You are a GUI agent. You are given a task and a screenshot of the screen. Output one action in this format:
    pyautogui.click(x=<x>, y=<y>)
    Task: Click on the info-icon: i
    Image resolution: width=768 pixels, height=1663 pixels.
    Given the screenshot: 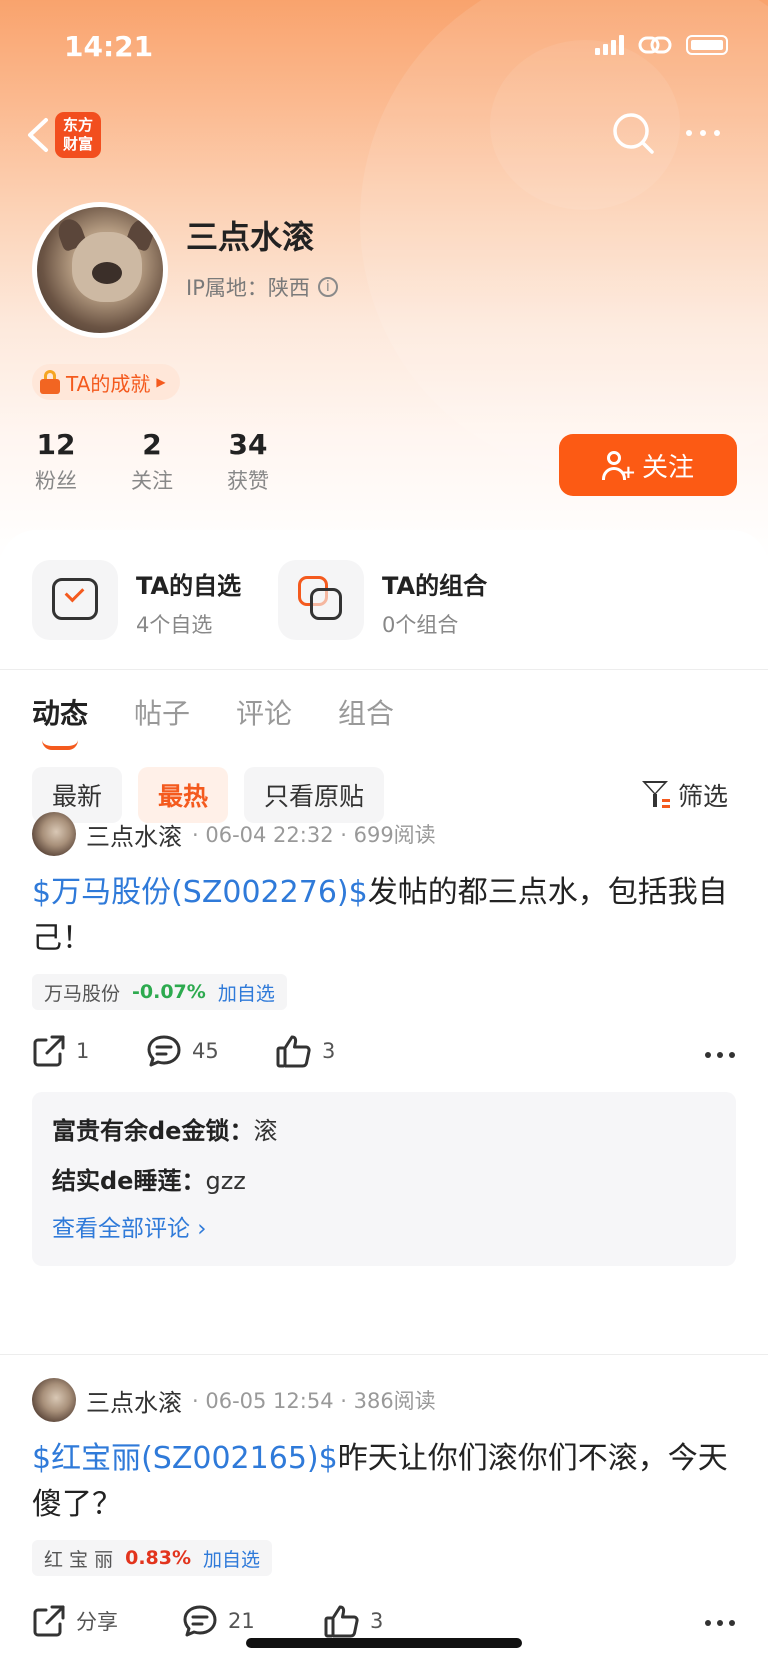 What is the action you would take?
    pyautogui.click(x=327, y=287)
    